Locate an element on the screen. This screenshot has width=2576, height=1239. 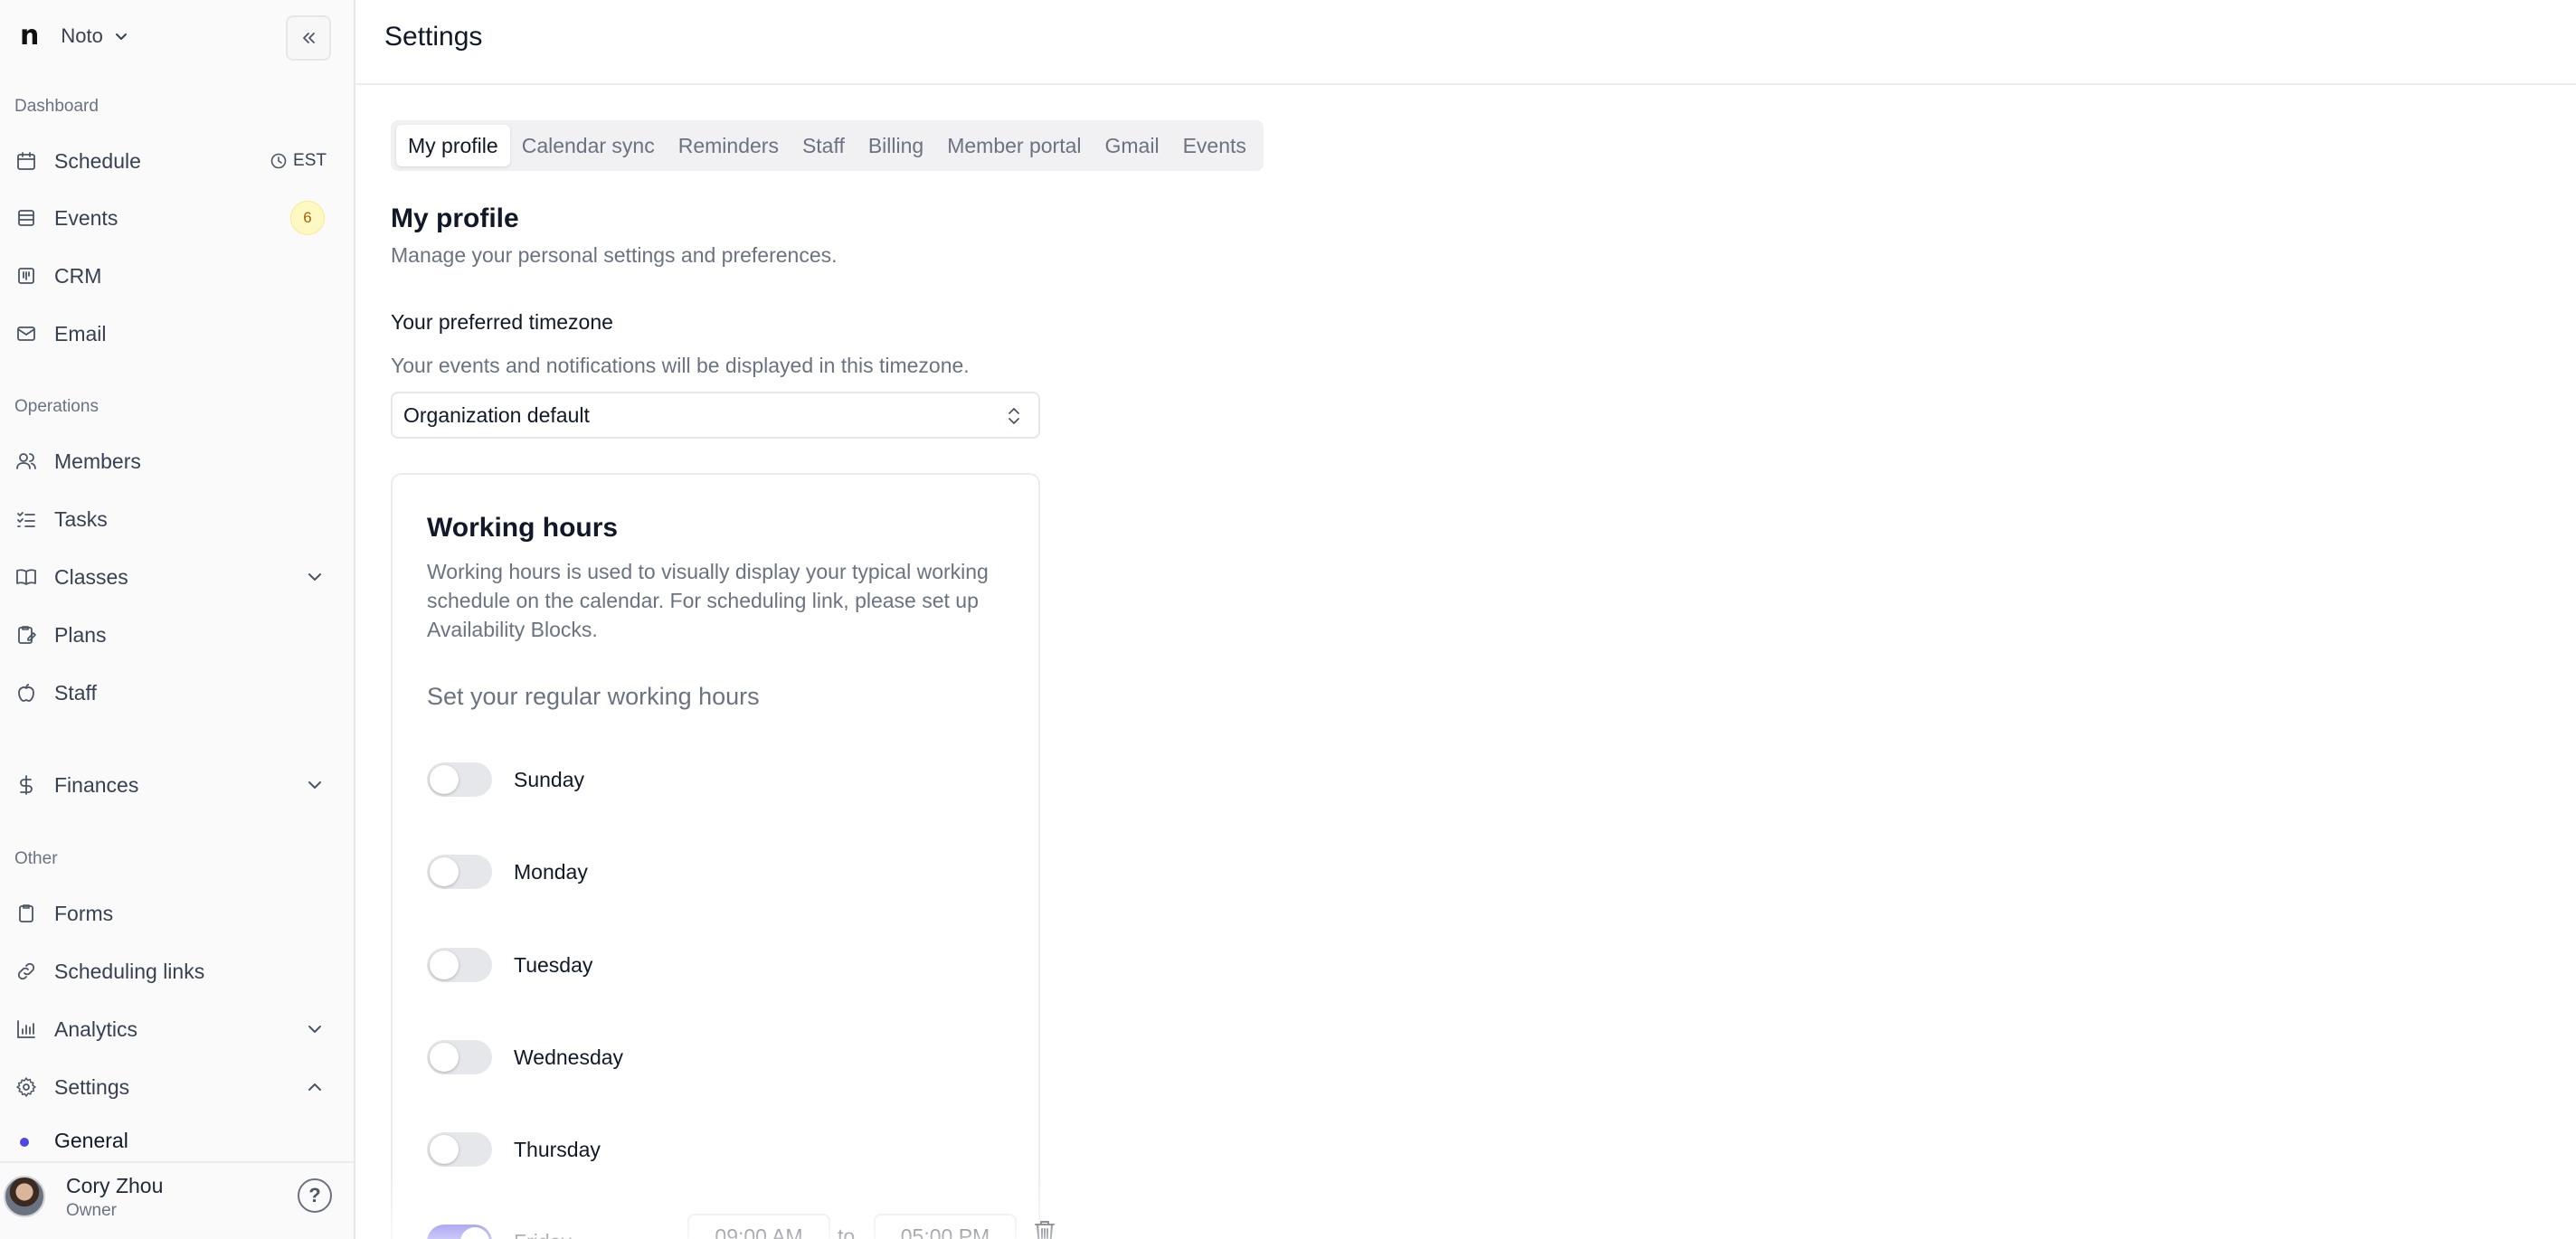
sidebar-item-label: Scheduling links is located at coordinates (130, 971).